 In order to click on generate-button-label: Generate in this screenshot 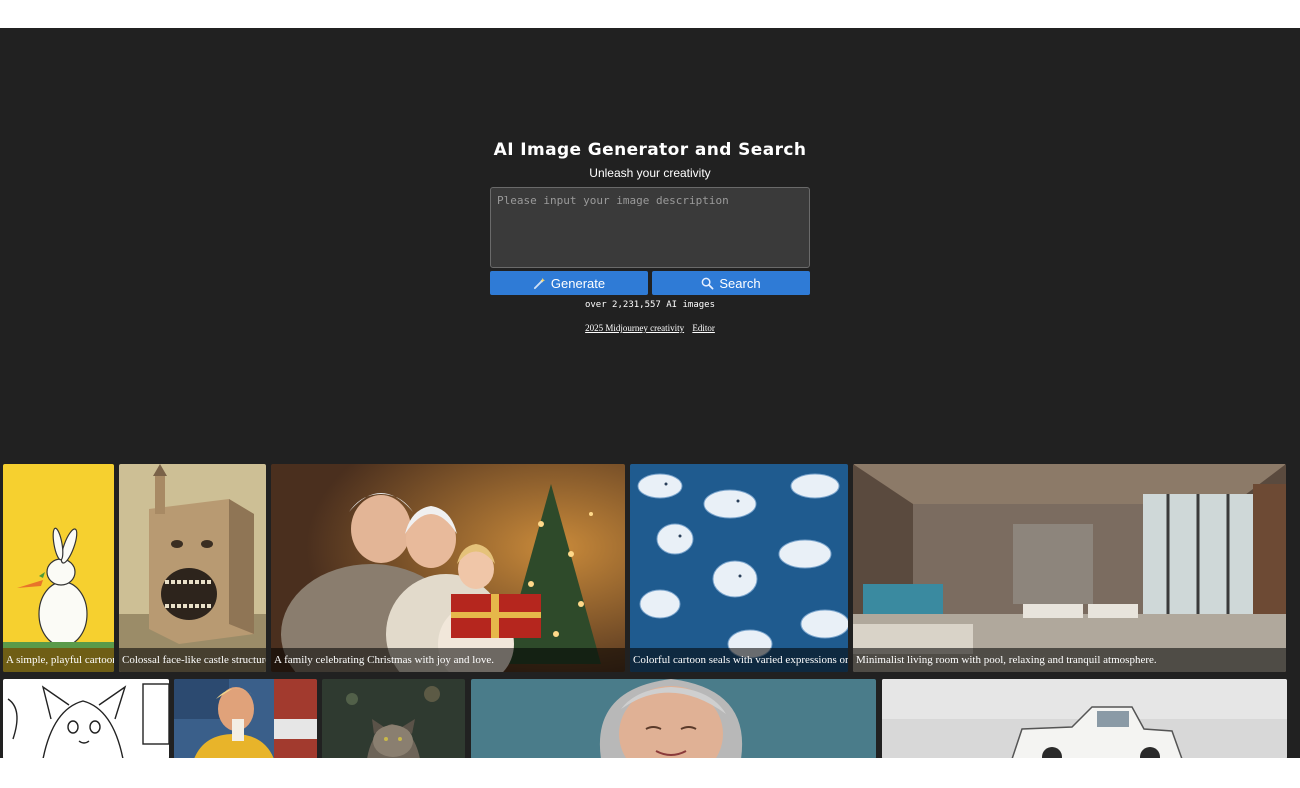, I will do `click(578, 283)`.